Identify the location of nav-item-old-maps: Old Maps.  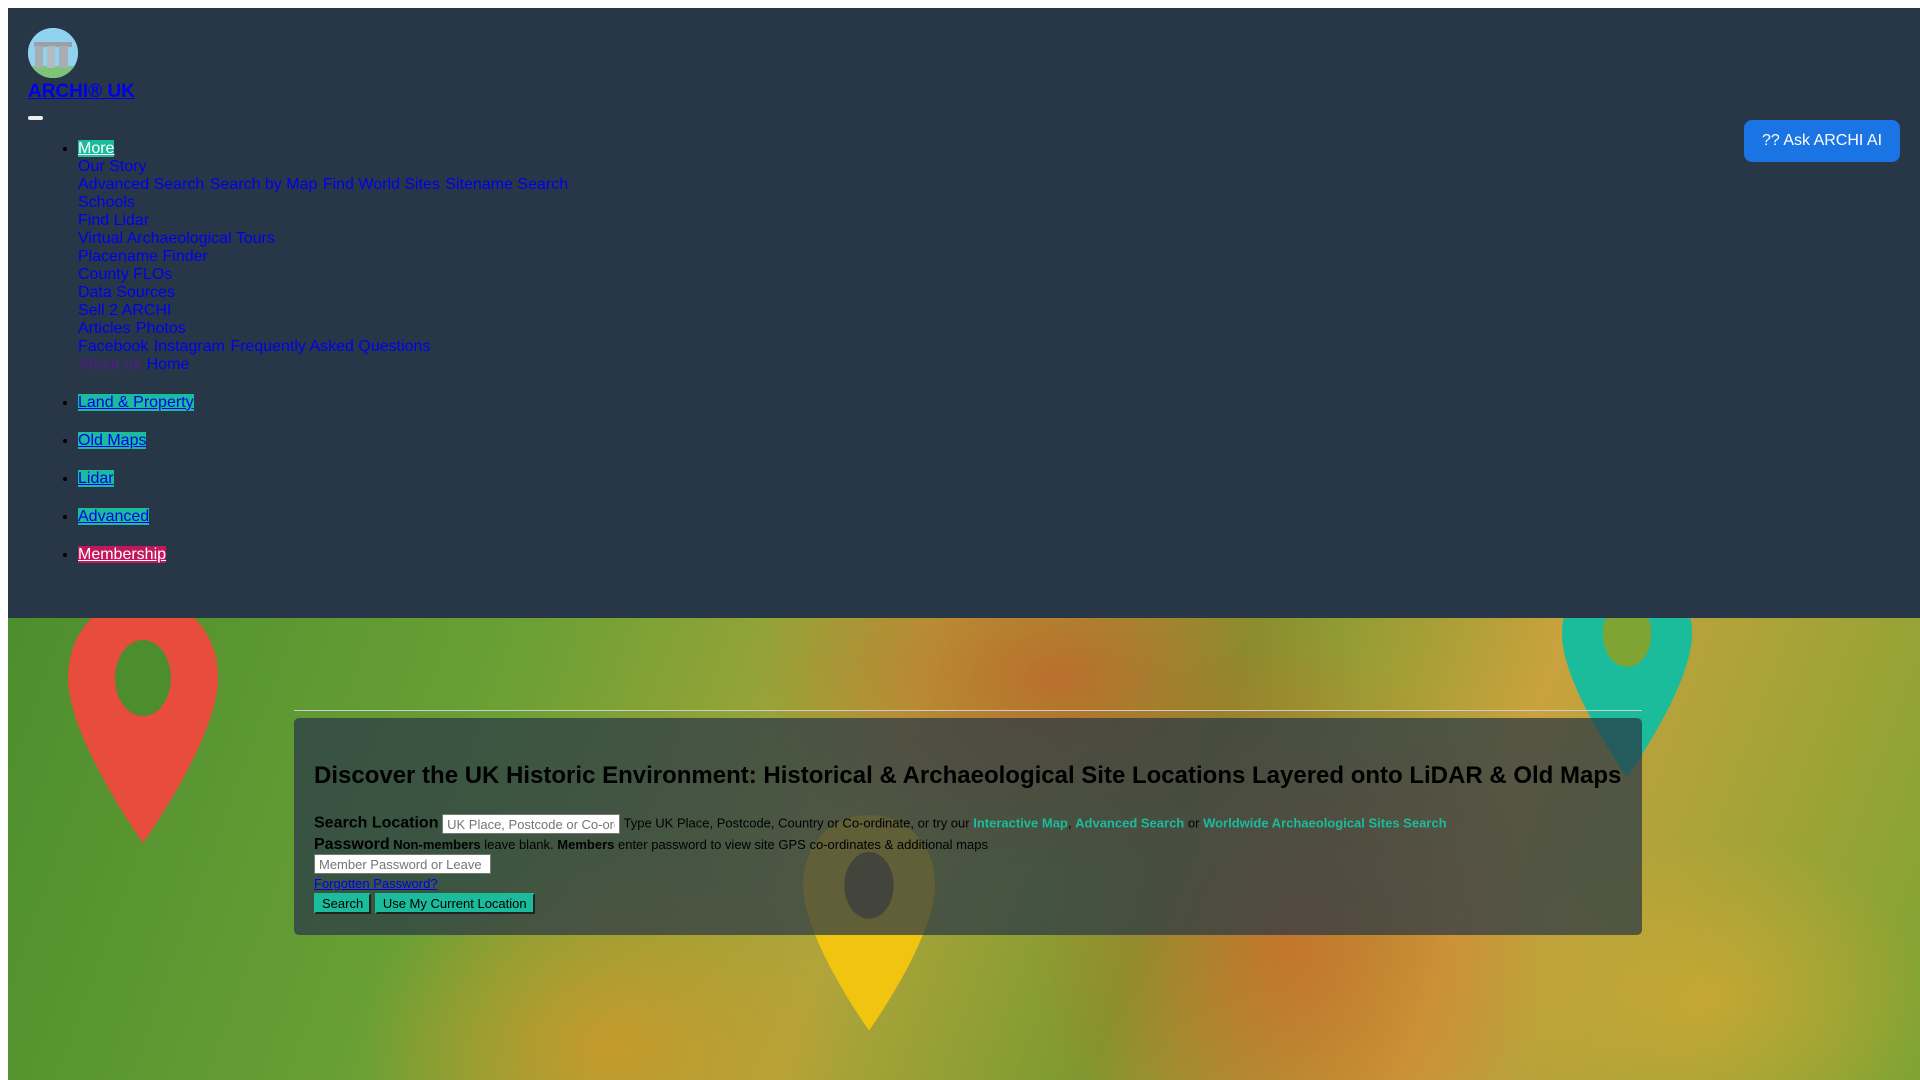
(323, 441).